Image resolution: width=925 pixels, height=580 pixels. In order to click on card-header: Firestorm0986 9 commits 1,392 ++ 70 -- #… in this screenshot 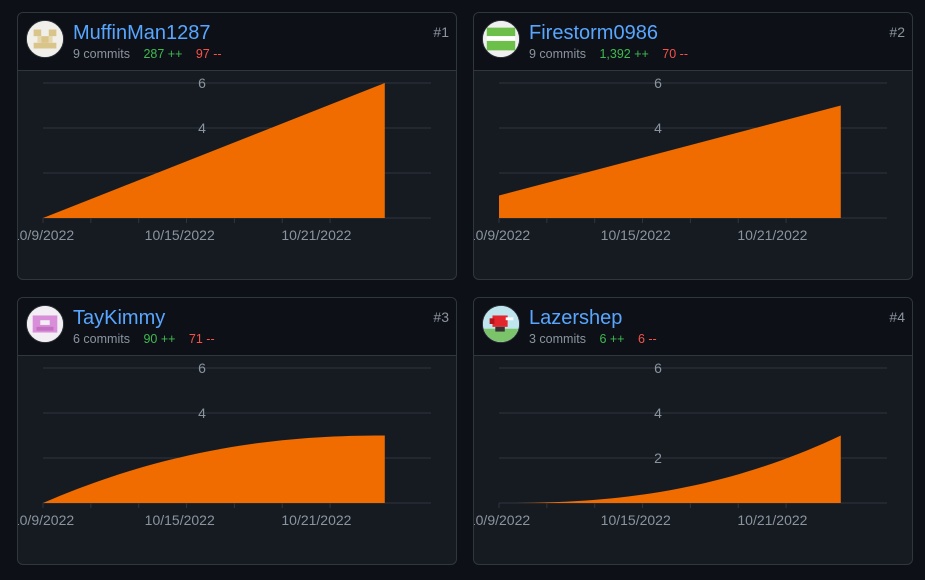, I will do `click(693, 42)`.